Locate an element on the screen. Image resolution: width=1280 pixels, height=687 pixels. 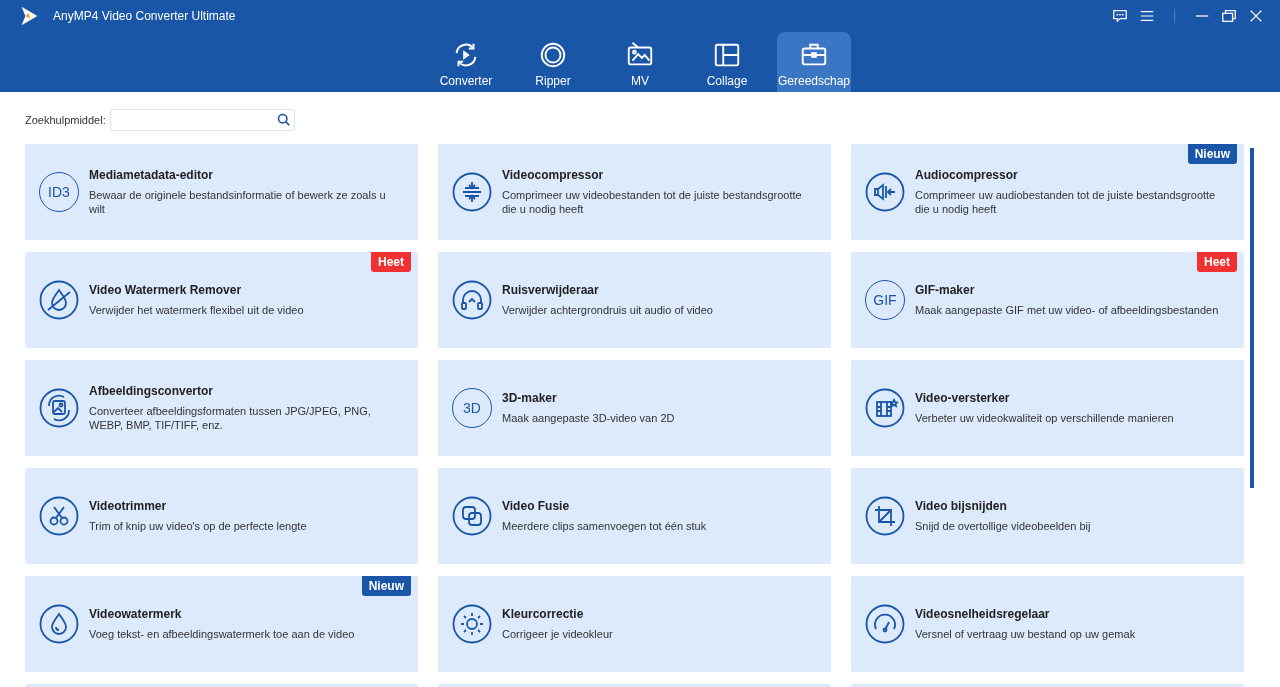
feedback-icon is located at coordinates (1120, 16).